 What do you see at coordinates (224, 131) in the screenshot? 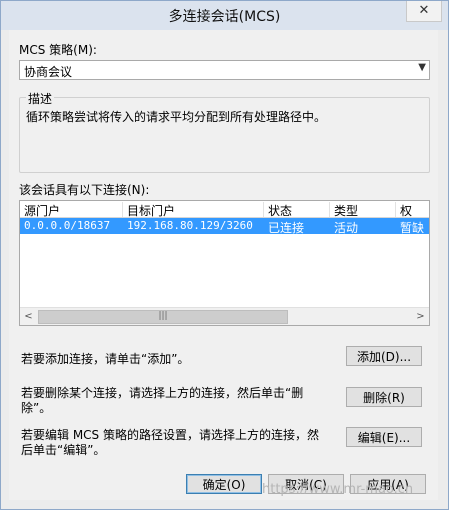
I see `description-group: 描述 循环策略尝试将传入的请求平均分配到所有处理路径中。` at bounding box center [224, 131].